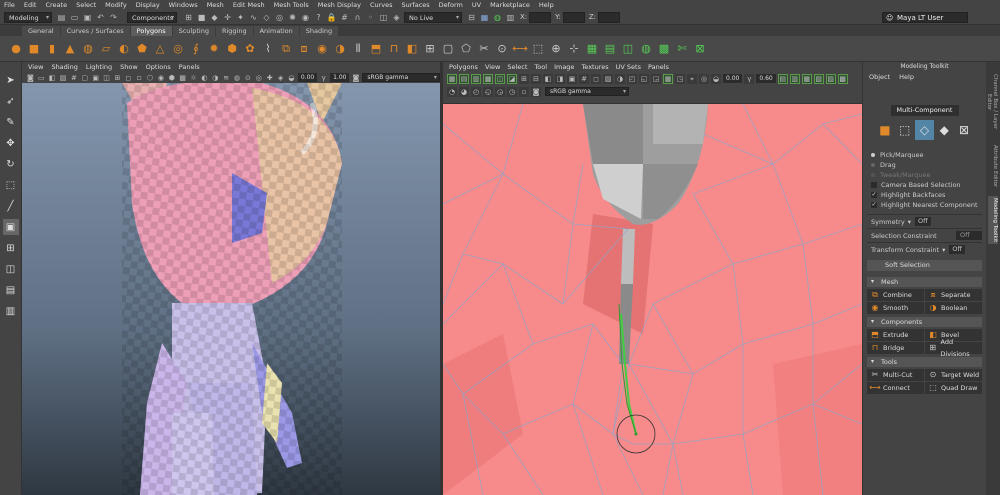  Describe the element at coordinates (304, 49) in the screenshot. I see `separate-icon: ⧈` at that location.